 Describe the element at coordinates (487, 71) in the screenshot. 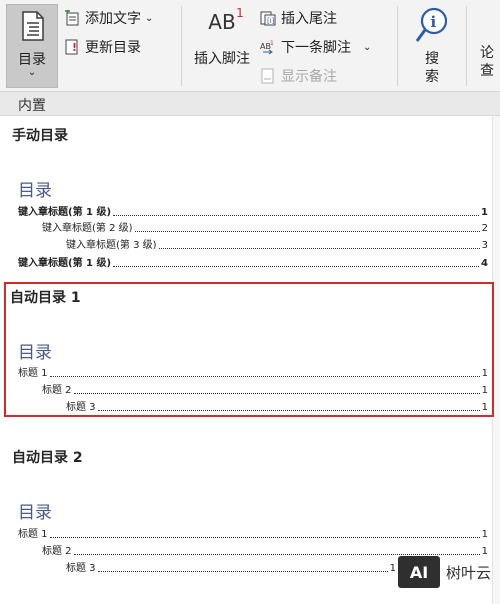

I see `partial-label-2: 查` at that location.